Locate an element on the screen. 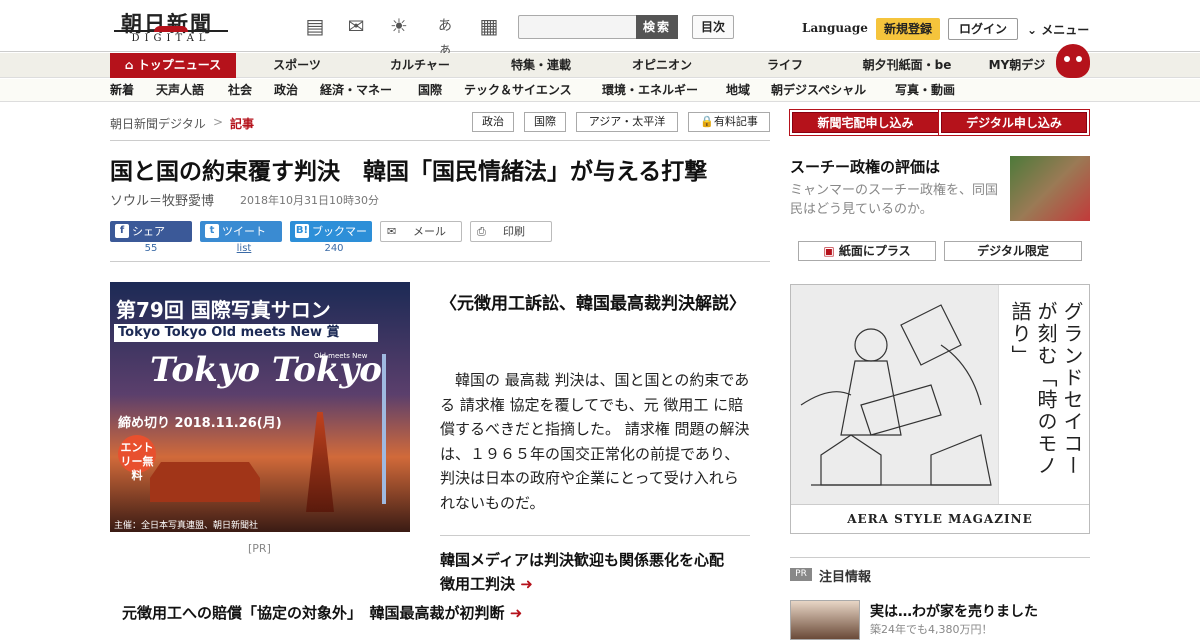 This screenshot has width=1200, height=640. nav2-environment: 環境・エネルギー is located at coordinates (650, 90).